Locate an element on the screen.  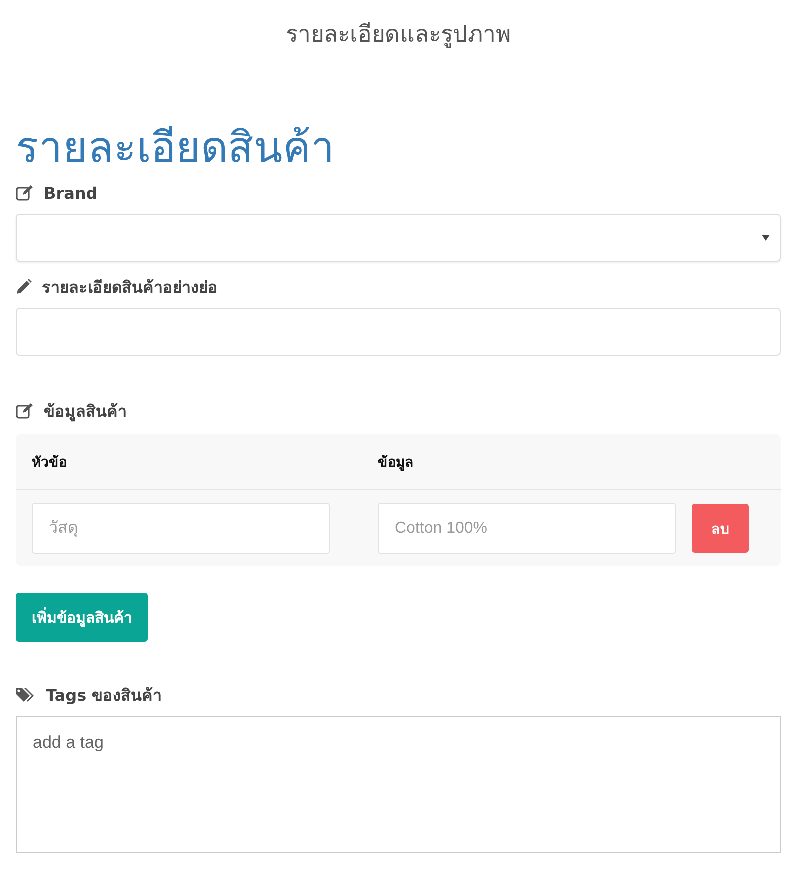
column-header: ข้อมูล is located at coordinates (396, 463).